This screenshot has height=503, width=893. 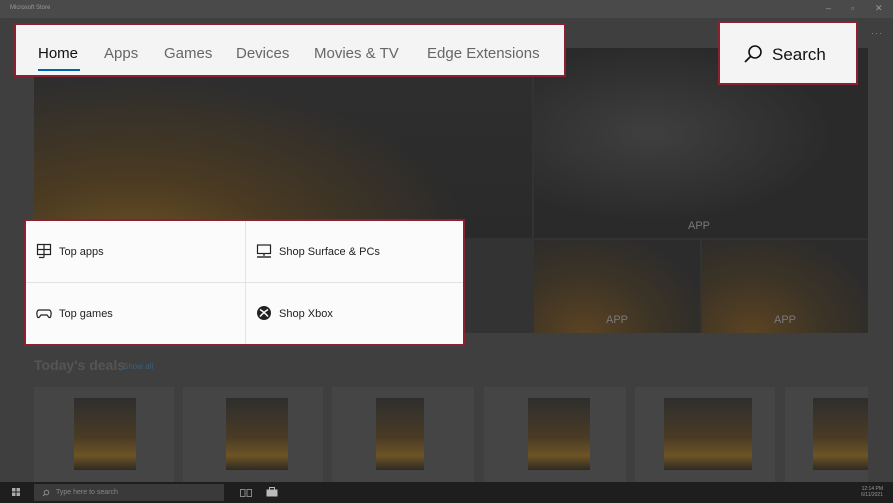 What do you see at coordinates (799, 54) in the screenshot?
I see `search-label: Search` at bounding box center [799, 54].